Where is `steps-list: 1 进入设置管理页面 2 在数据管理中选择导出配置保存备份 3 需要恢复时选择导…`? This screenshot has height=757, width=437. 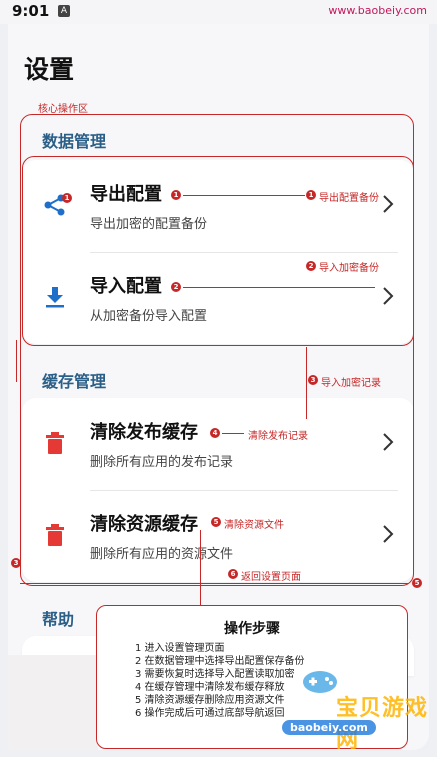 steps-list: 1 进入设置管理页面 2 在数据管理中选择导出配置保存备份 3 需要恢复时选择导… is located at coordinates (220, 681).